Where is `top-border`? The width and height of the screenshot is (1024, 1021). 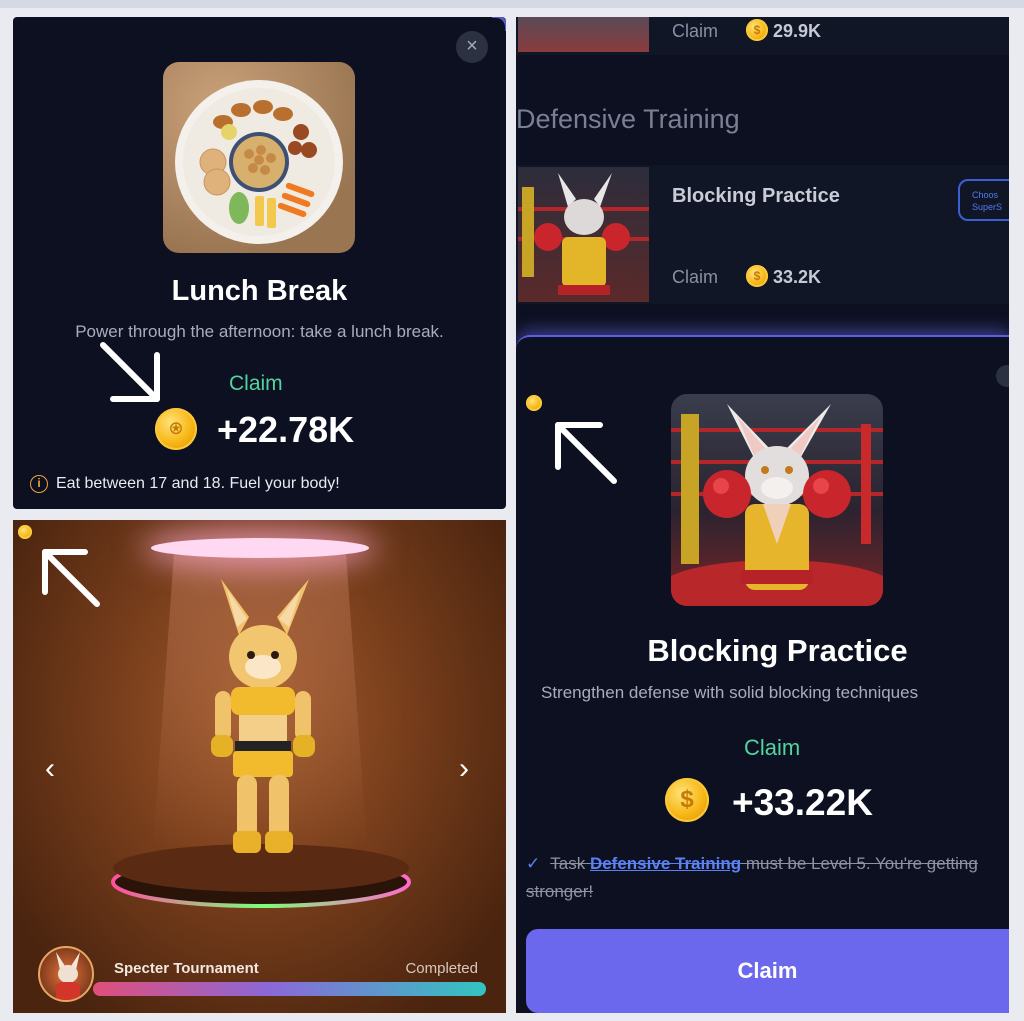 top-border is located at coordinates (512, 4).